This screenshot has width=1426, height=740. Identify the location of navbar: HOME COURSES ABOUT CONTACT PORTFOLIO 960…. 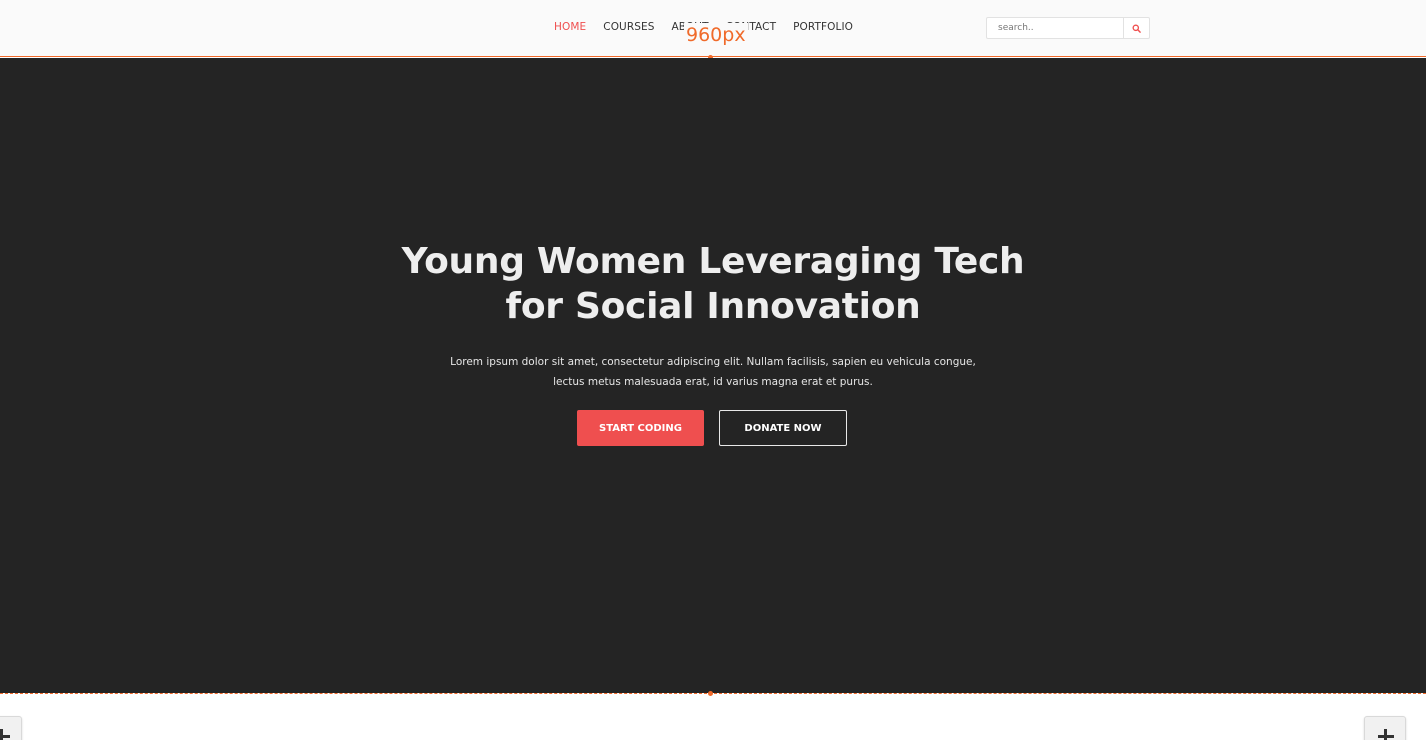
(713, 28).